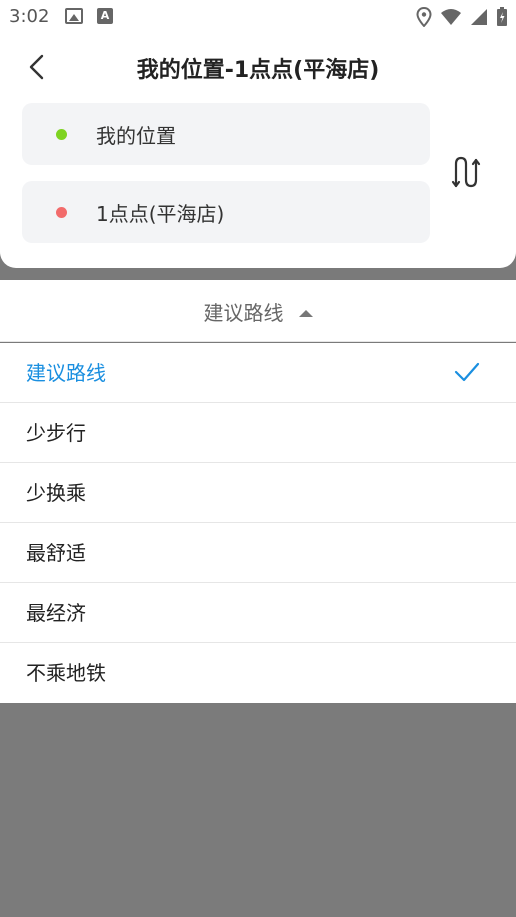 The width and height of the screenshot is (516, 917). What do you see at coordinates (258, 70) in the screenshot?
I see `page-title: 我的位置-1点点(平海店)` at bounding box center [258, 70].